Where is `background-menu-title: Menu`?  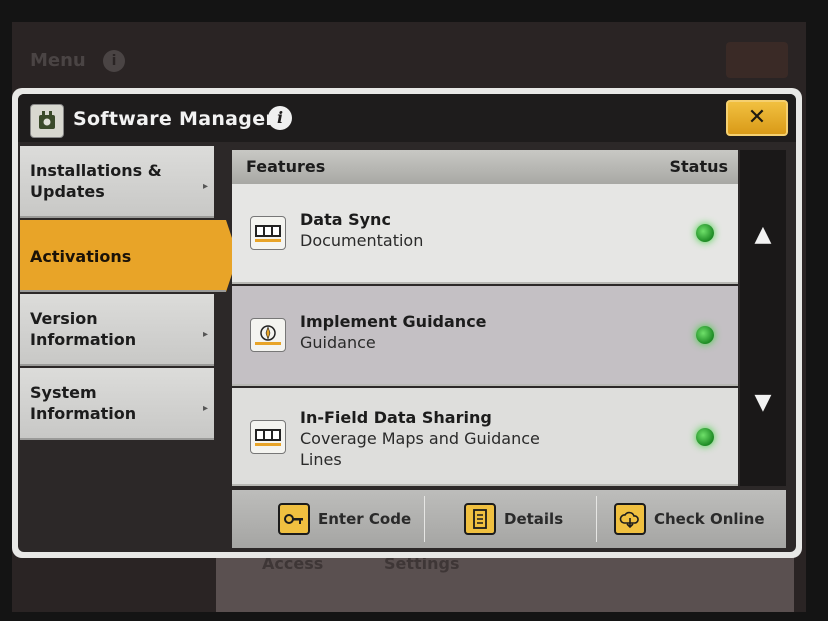 background-menu-title: Menu is located at coordinates (58, 60).